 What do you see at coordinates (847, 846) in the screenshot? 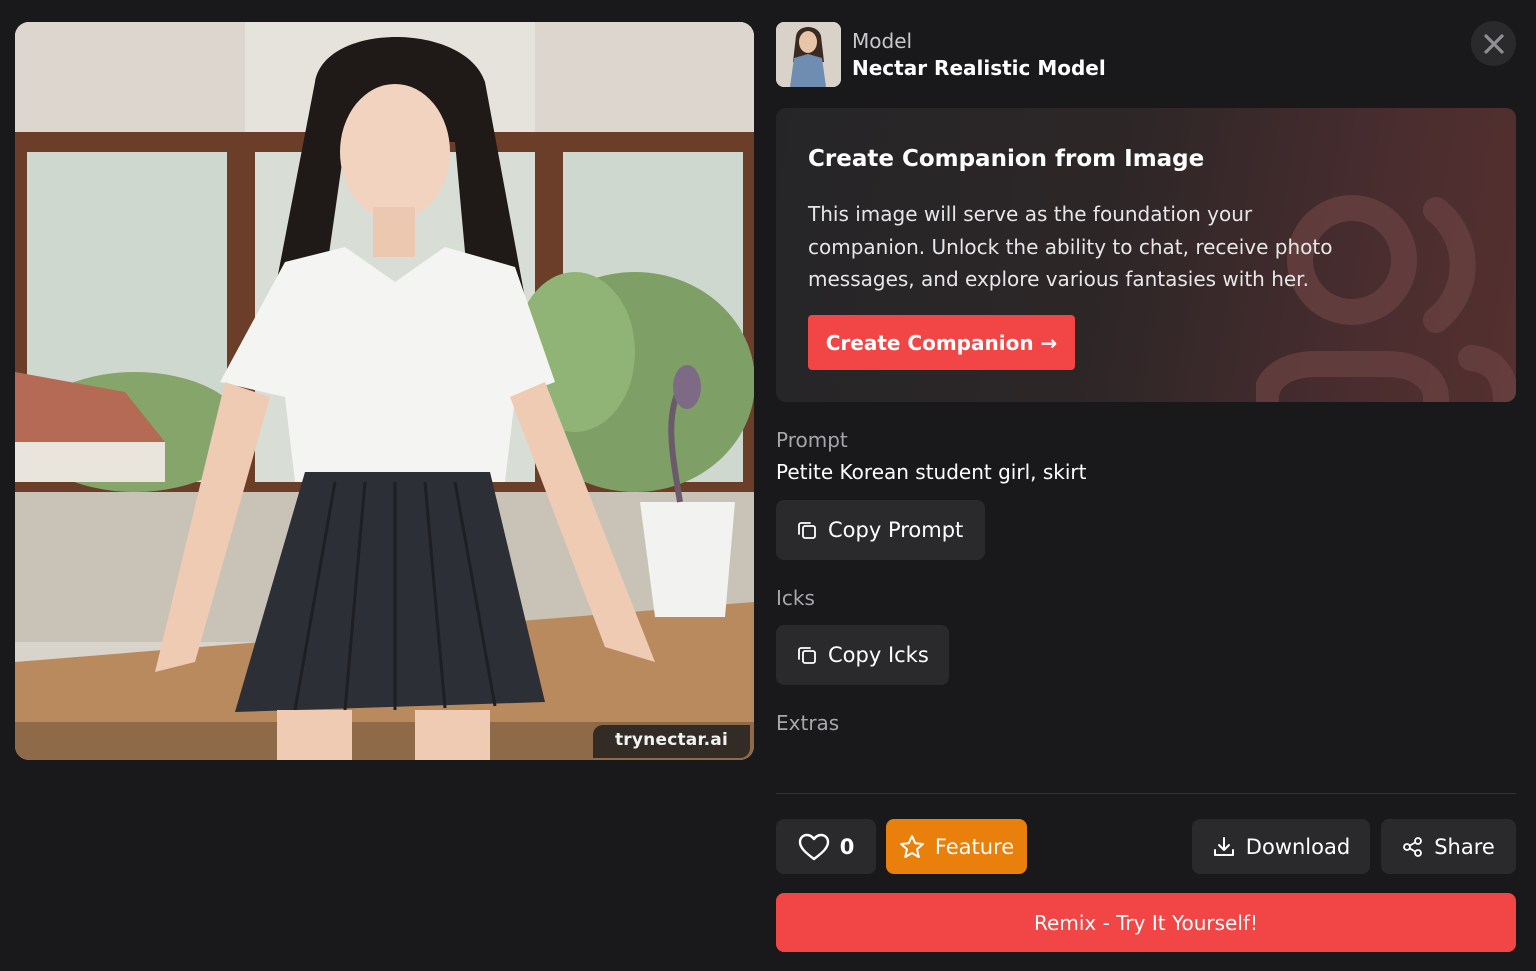
I see `like-count: 0` at bounding box center [847, 846].